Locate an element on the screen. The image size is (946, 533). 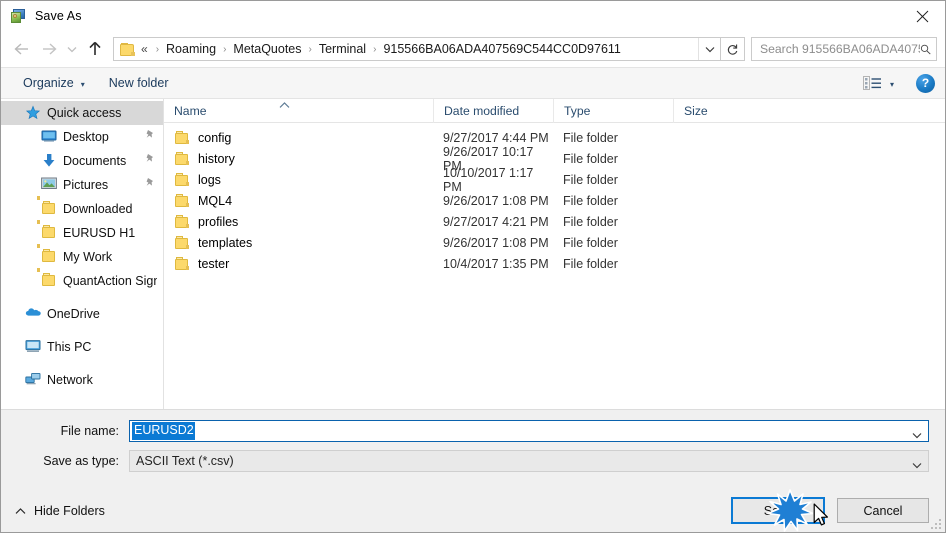
sidebar-item-label: OneDrive is located at coordinates (73, 314).